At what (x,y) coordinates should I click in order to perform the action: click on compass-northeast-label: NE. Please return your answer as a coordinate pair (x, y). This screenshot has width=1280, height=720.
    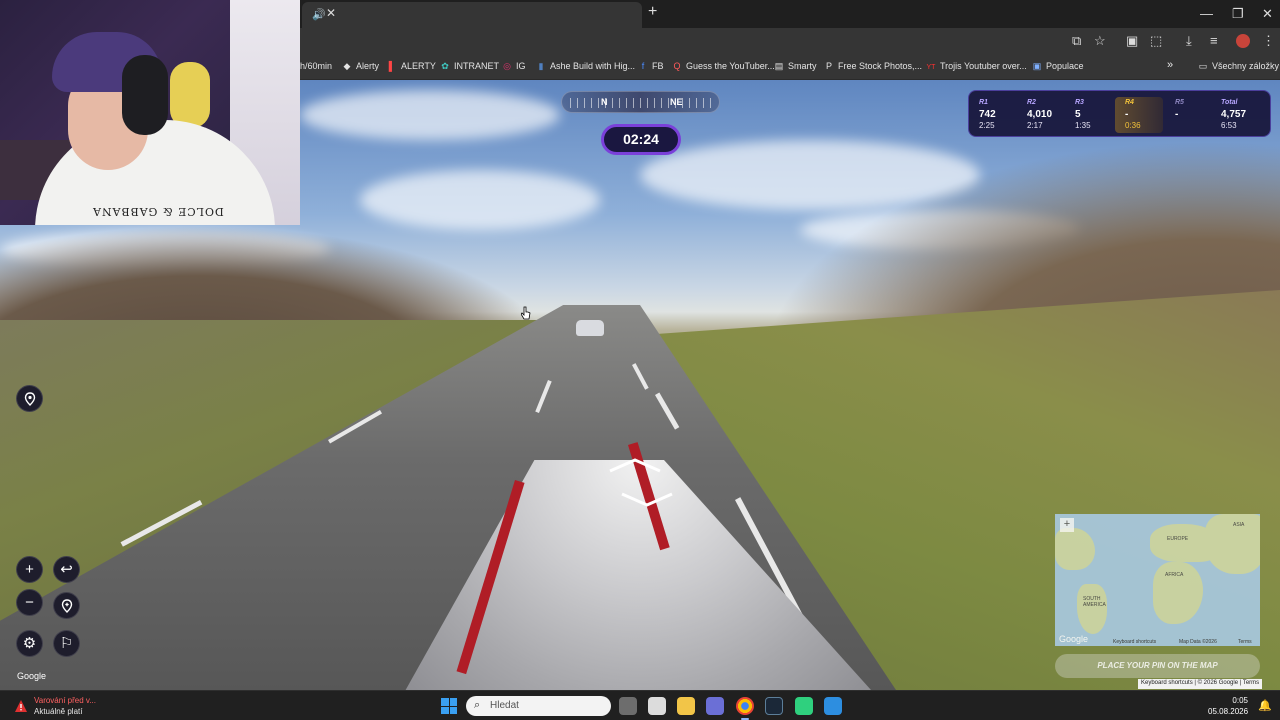
    Looking at the image, I should click on (676, 102).